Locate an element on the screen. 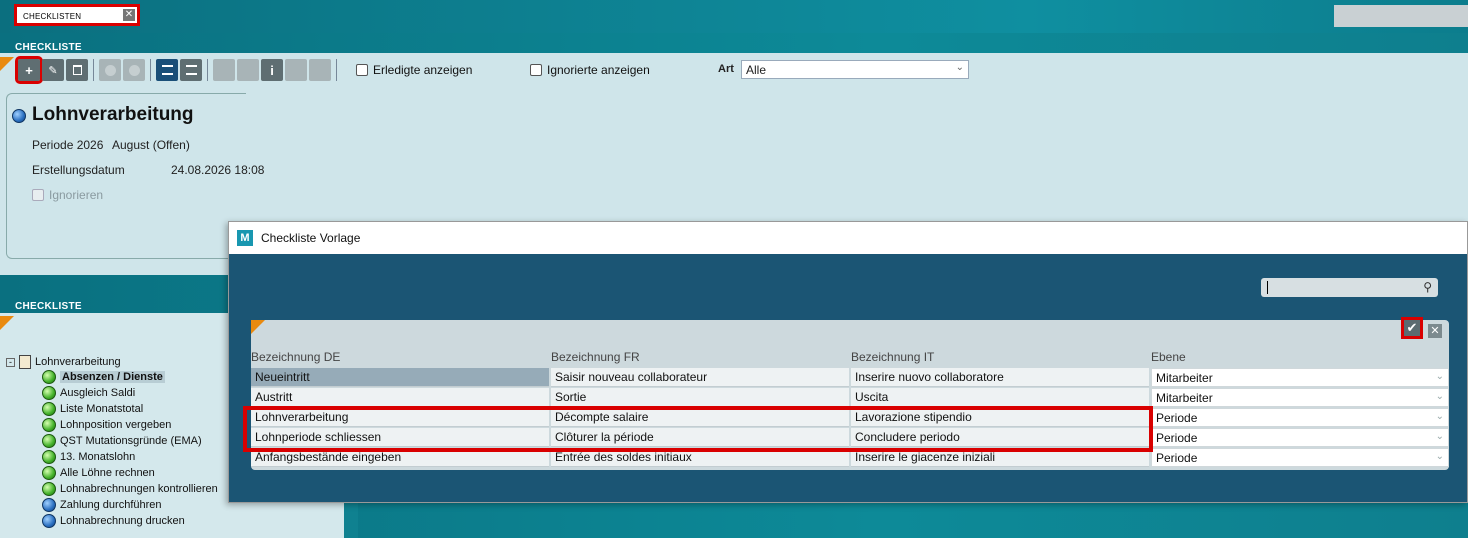 This screenshot has height=538, width=1468. tree-item-label: Zahlung durchführen is located at coordinates (111, 505).